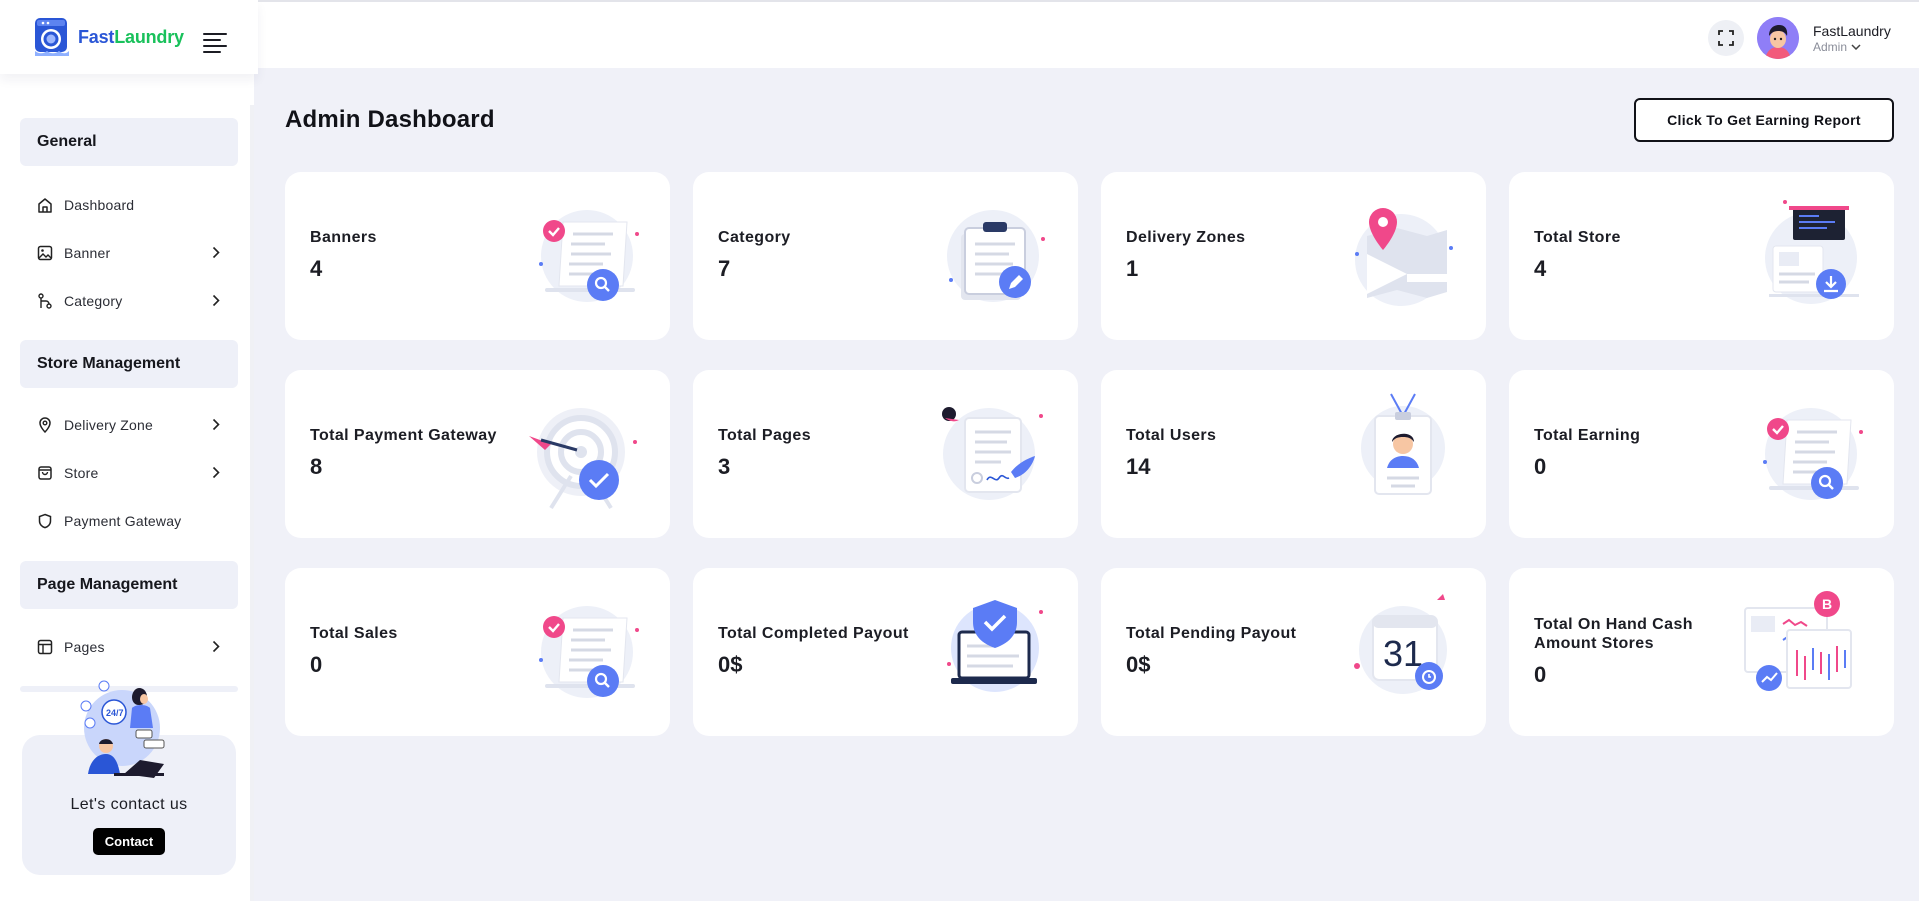  Describe the element at coordinates (1856, 47) in the screenshot. I see `chevron-down-icon` at that location.